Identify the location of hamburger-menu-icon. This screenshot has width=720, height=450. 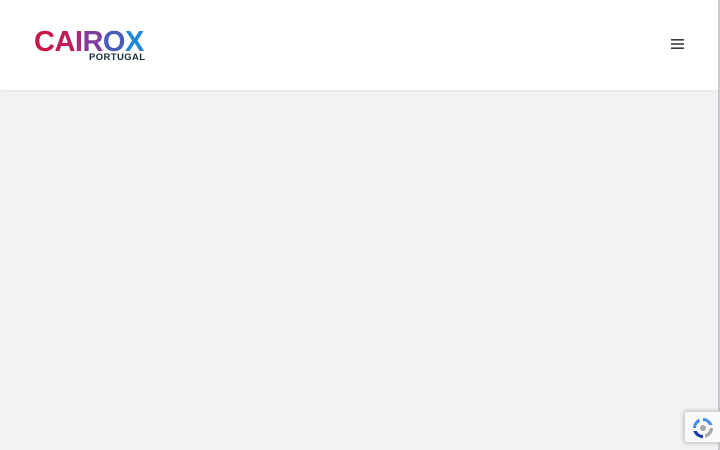
(677, 44).